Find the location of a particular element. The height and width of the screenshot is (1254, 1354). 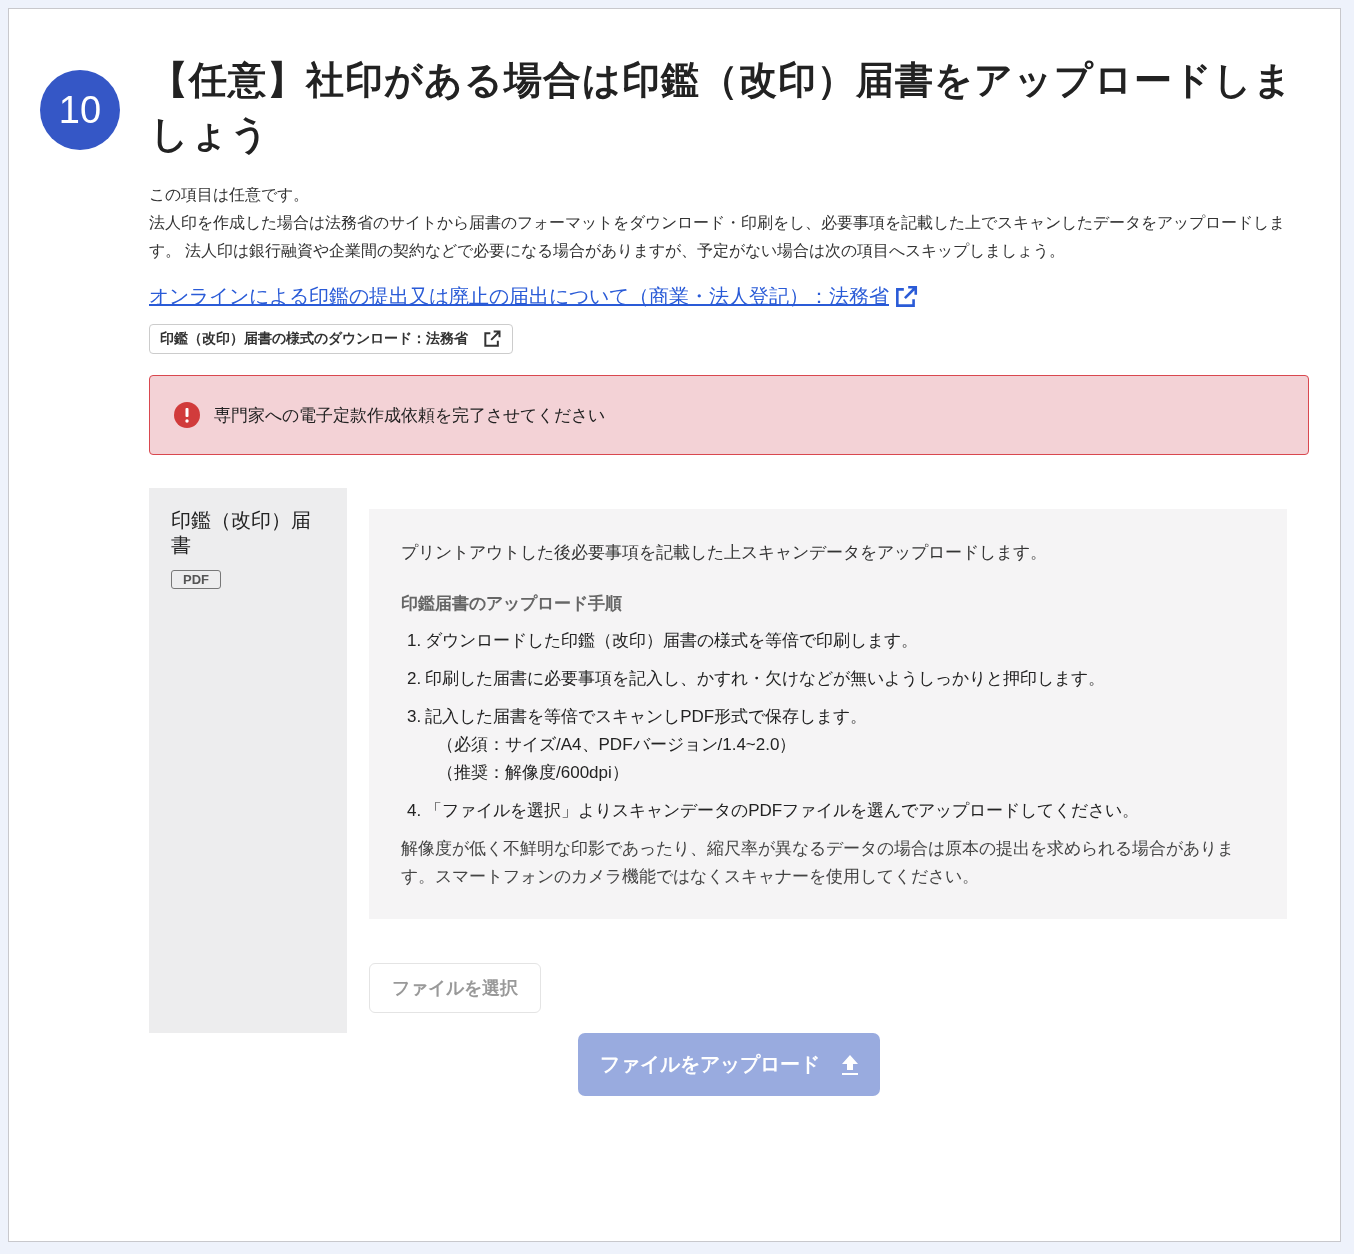

steps-heading: 印鑑届書のアップロード手順 is located at coordinates (512, 604).